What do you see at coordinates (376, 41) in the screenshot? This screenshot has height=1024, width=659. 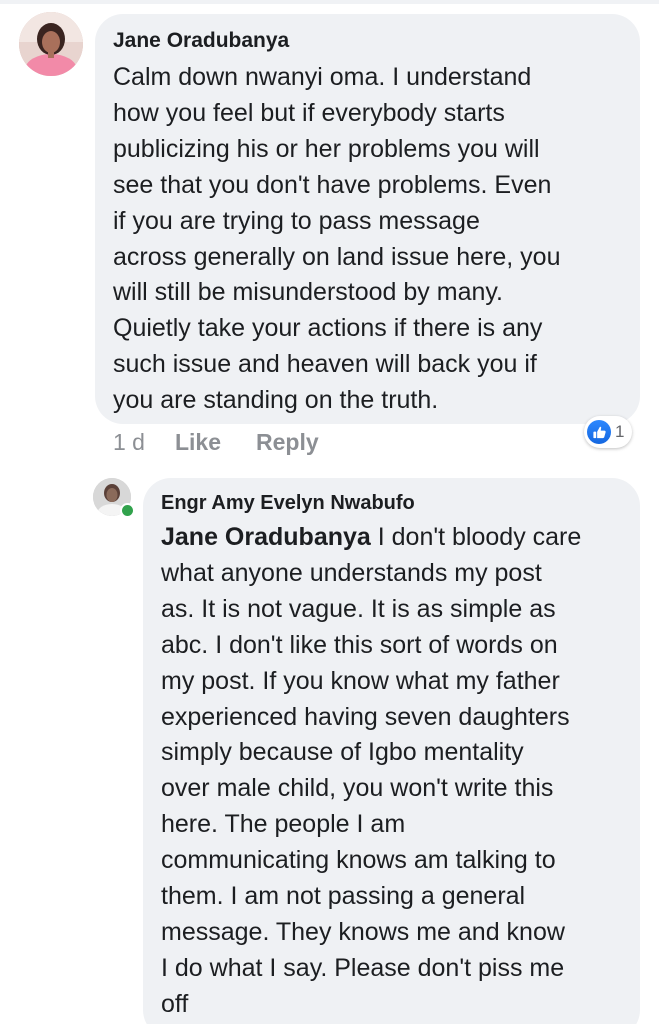 I see `comment-author-link: Jane Oradubanya` at bounding box center [376, 41].